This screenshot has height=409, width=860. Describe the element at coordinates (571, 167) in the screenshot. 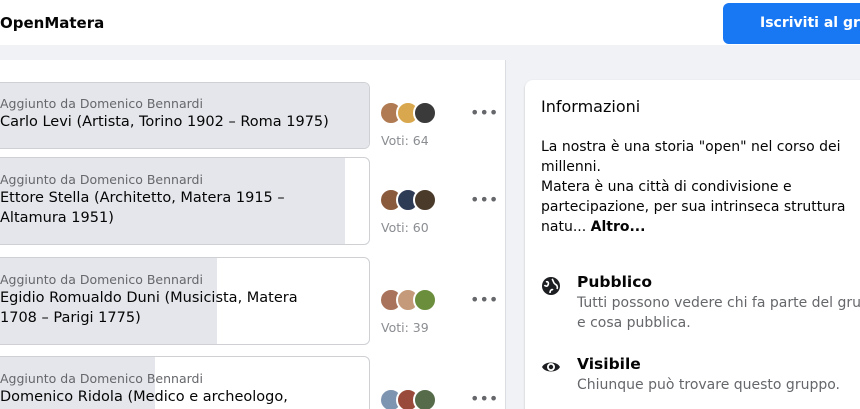

I see `desc-line: millenni.` at that location.